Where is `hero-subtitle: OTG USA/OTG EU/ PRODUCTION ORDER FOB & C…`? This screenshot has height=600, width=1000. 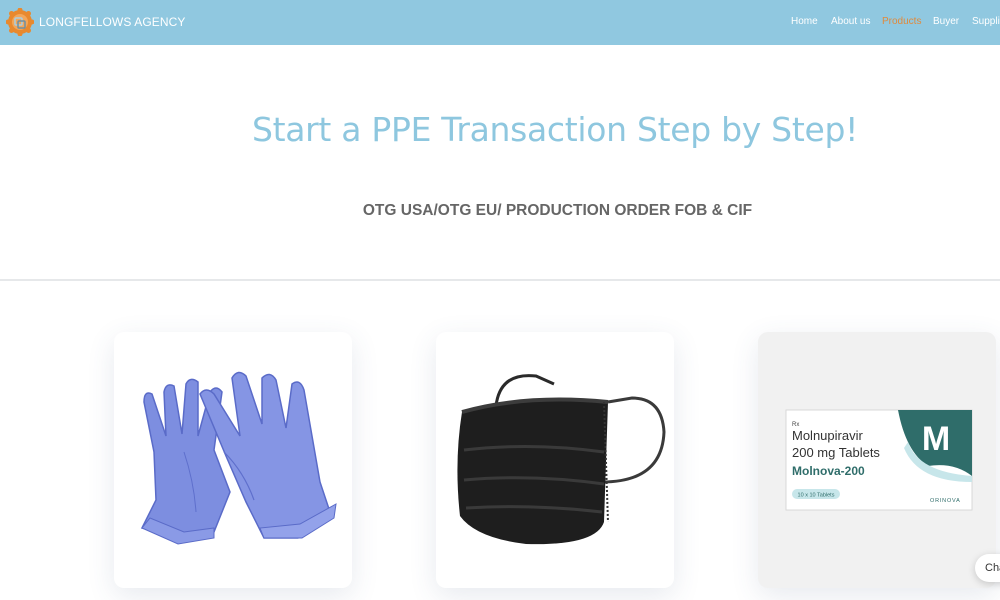 hero-subtitle: OTG USA/OTG EU/ PRODUCTION ORDER FOB & C… is located at coordinates (557, 210).